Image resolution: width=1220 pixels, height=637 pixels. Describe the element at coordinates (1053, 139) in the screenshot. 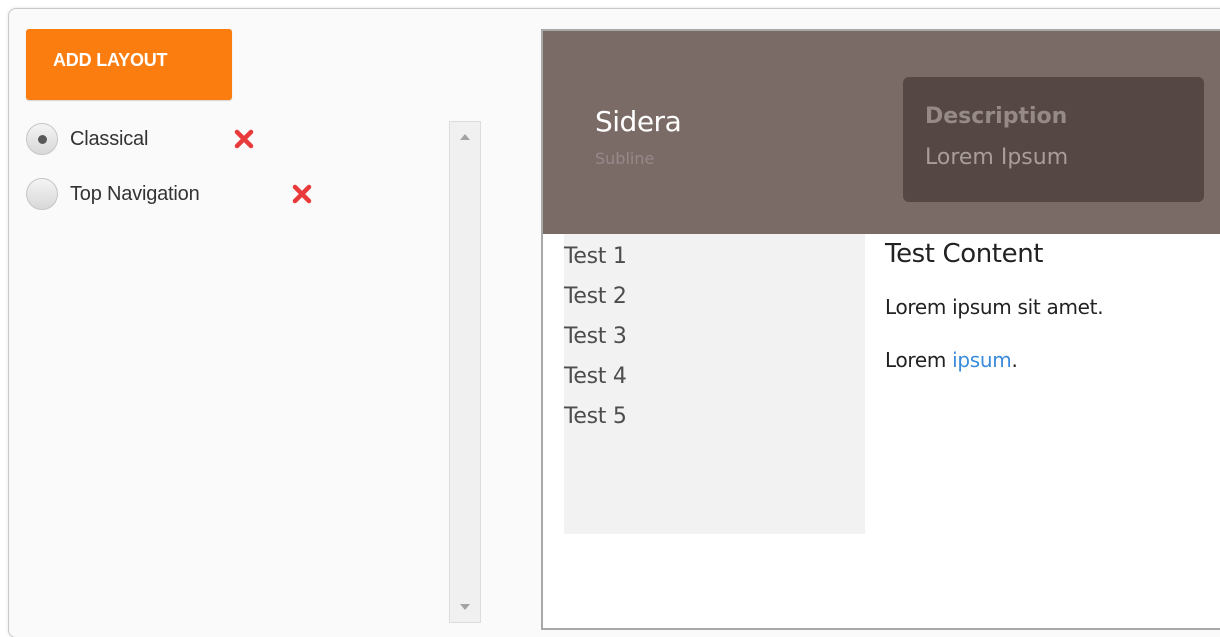

I see `description-box: Description Lorem Ipsum` at that location.